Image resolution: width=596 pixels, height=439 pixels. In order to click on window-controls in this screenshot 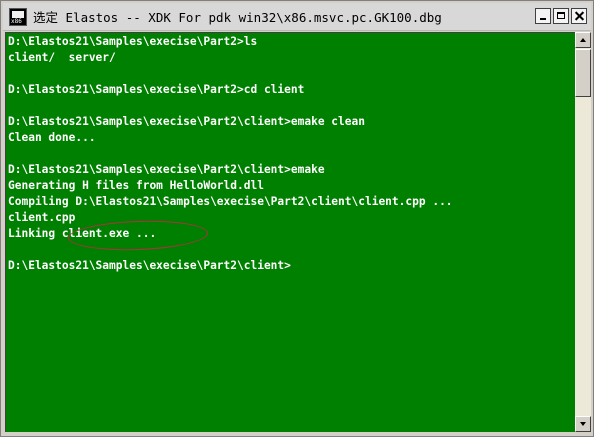, I will do `click(561, 16)`.